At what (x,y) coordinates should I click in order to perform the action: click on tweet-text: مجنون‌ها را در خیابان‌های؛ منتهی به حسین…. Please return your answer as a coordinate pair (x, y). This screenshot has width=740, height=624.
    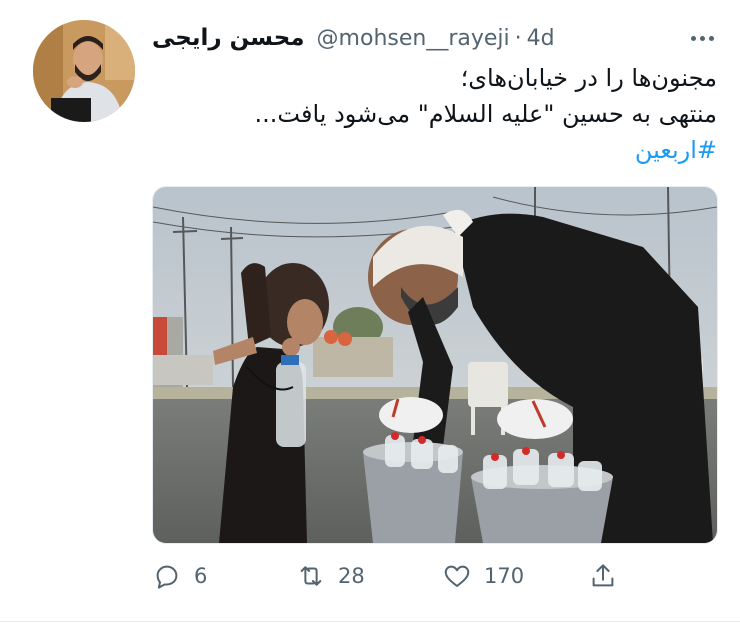
    Looking at the image, I should click on (433, 114).